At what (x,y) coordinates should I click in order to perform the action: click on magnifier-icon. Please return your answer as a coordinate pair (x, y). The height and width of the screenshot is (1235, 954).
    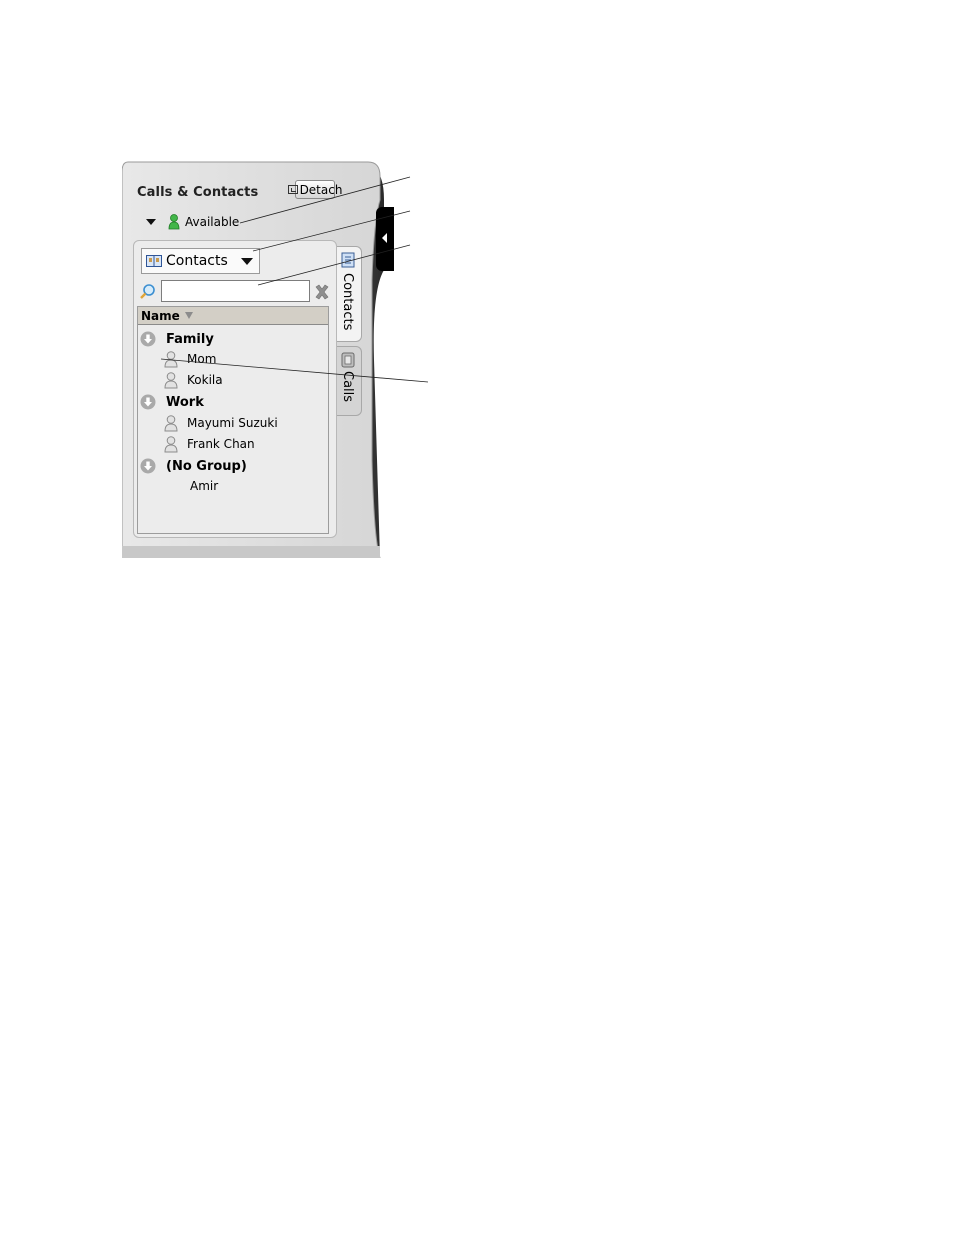
    Looking at the image, I should click on (147, 291).